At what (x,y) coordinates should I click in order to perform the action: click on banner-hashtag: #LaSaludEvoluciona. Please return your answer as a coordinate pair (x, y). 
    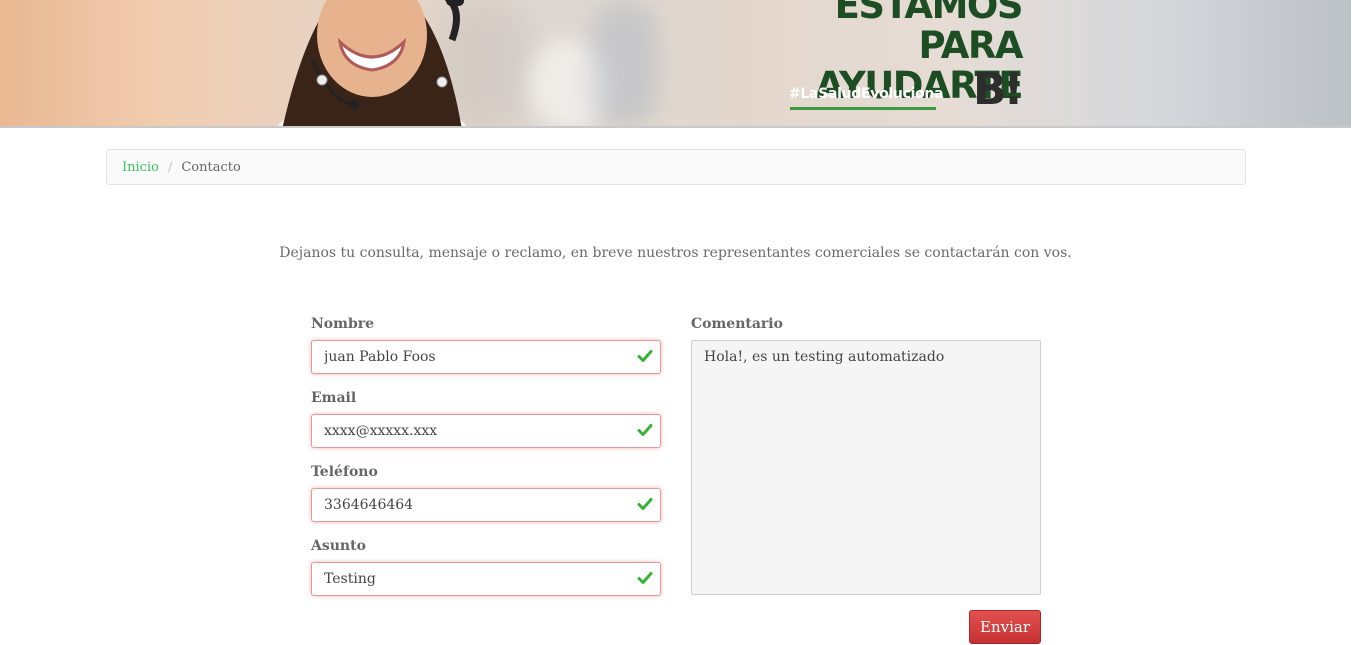
    Looking at the image, I should click on (866, 94).